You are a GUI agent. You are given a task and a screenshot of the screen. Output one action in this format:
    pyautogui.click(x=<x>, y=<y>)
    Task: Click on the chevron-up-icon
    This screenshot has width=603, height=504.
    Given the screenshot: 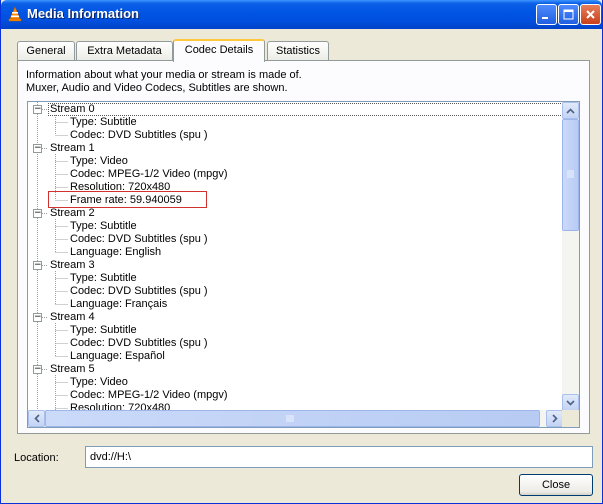 What is the action you would take?
    pyautogui.click(x=570, y=110)
    